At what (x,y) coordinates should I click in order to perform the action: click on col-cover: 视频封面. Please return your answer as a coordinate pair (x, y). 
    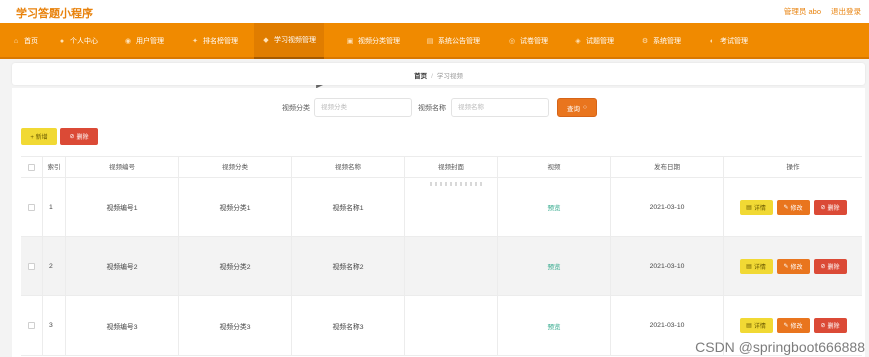
    Looking at the image, I should click on (451, 167).